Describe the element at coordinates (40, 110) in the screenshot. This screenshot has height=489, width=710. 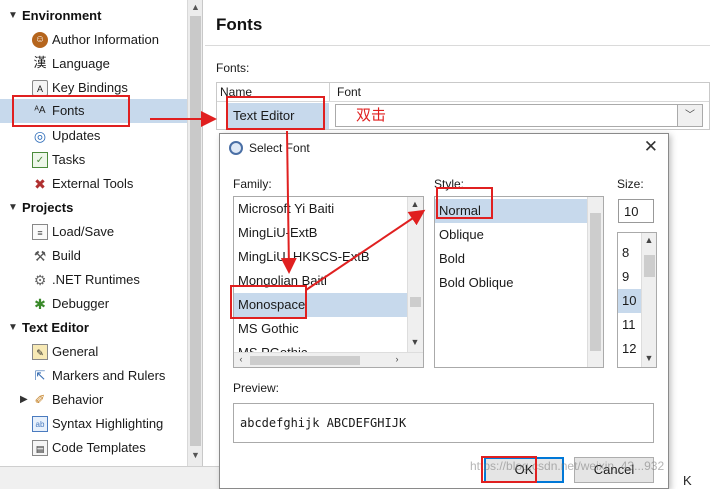
I see `fonts-icon: ᴬA` at that location.